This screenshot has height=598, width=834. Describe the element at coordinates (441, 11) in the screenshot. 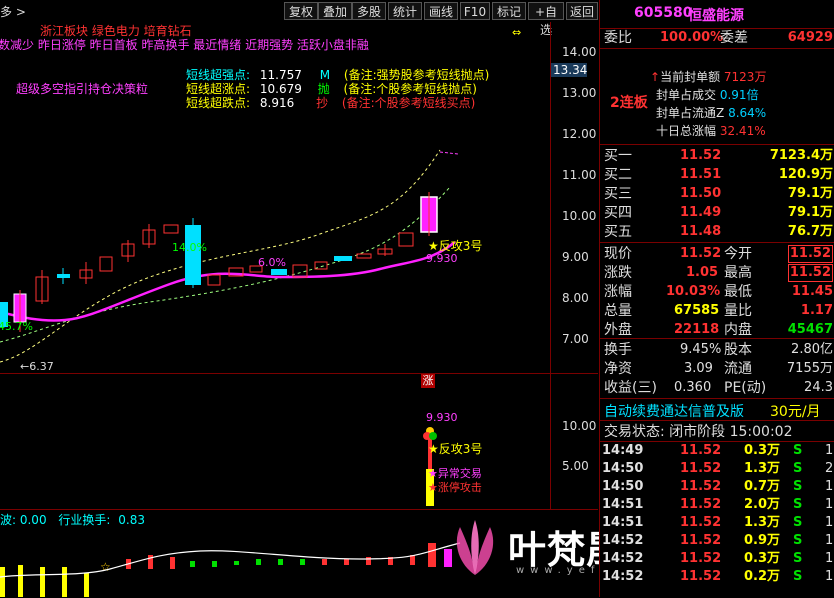

I see `draw-line-button: 画线` at that location.